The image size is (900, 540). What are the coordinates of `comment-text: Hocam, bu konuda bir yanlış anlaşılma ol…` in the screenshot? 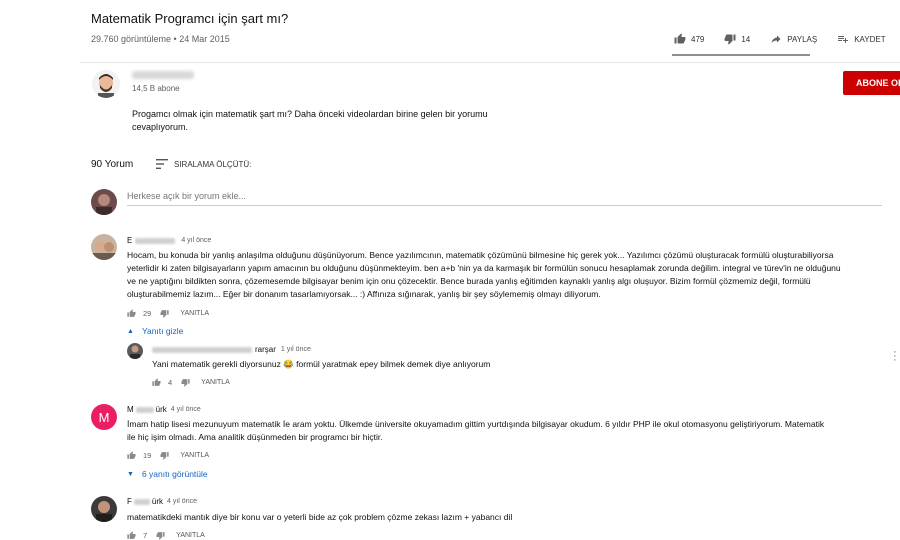 It's located at (507, 275).